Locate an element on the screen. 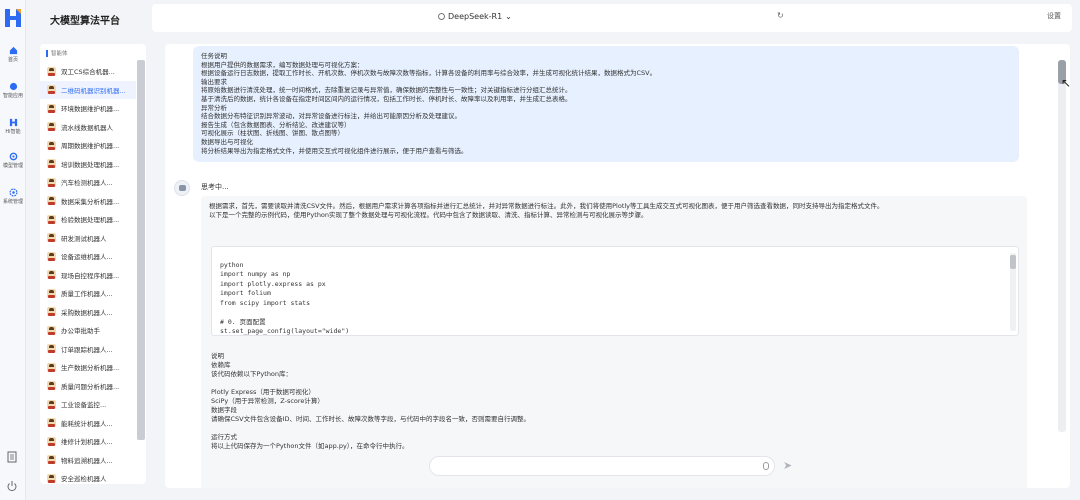  logo-small-icon is located at coordinates (13, 122).